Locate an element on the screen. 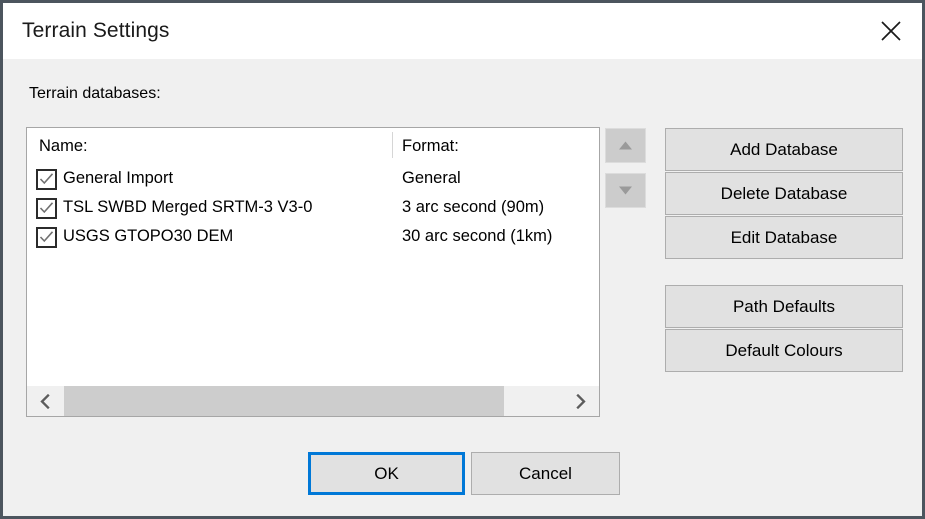 The width and height of the screenshot is (925, 519). path-defaults-button: Path Defaults is located at coordinates (784, 306).